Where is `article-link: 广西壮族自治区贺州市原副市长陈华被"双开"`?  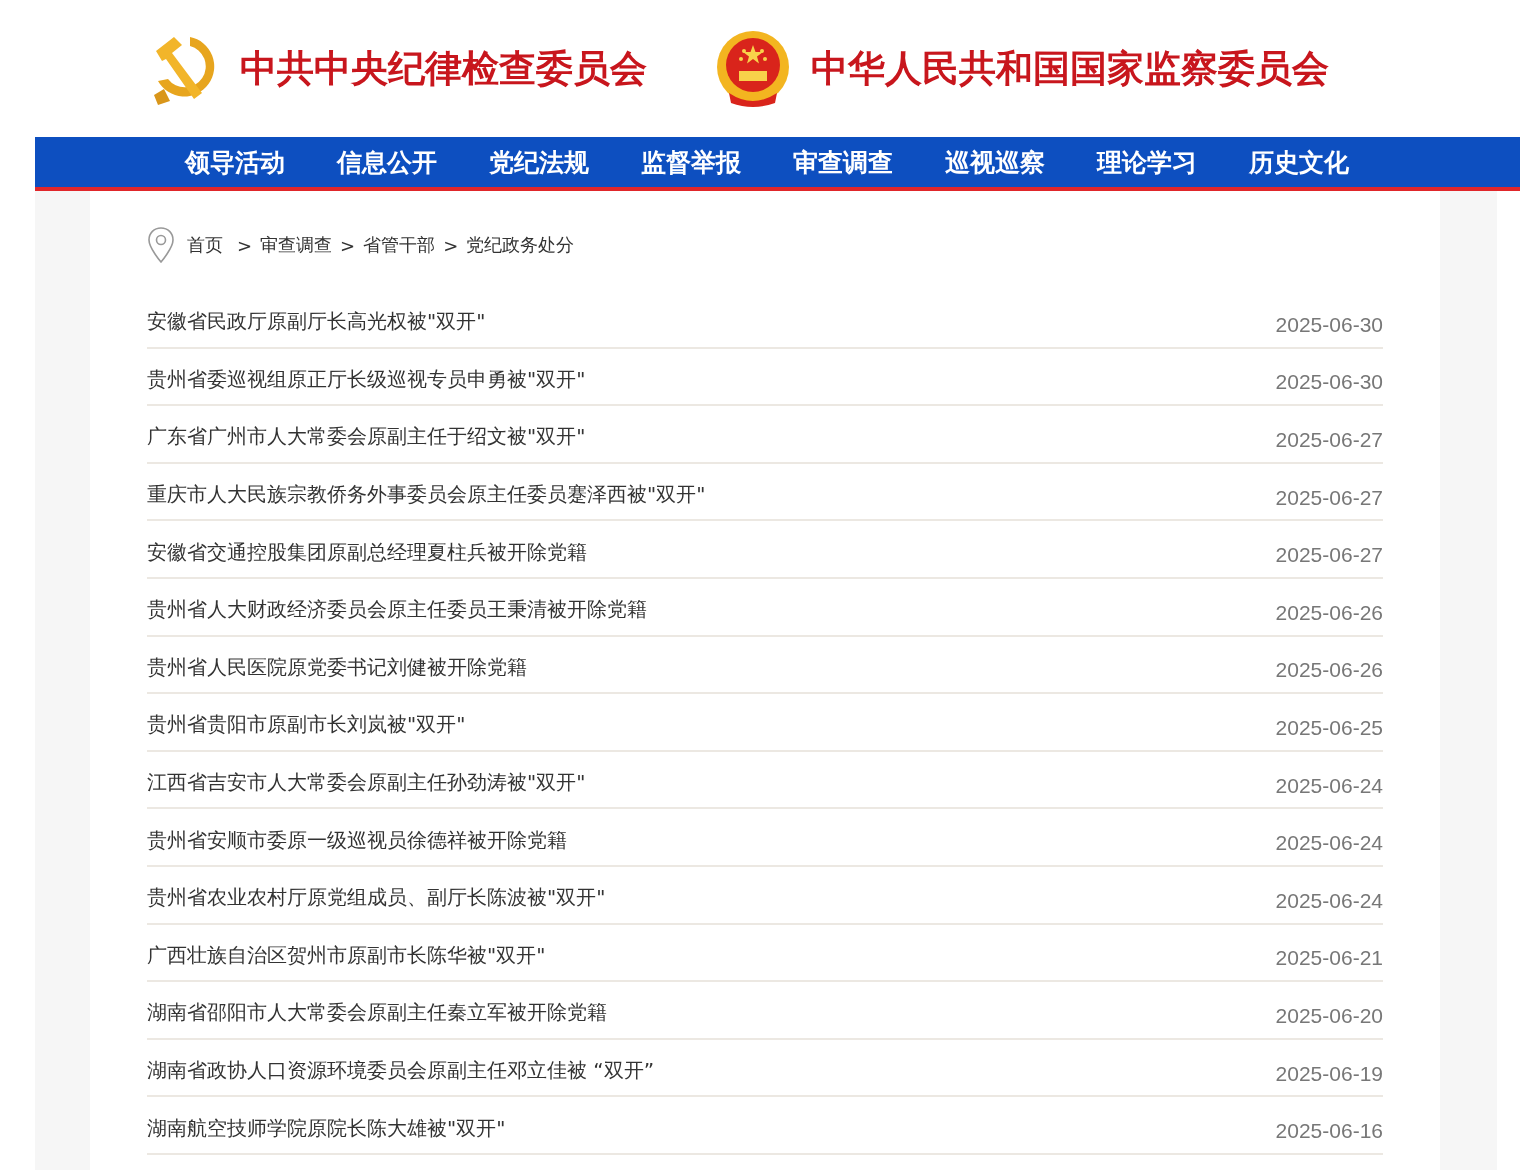 article-link: 广西壮族自治区贺州市原副市长陈华被"双开" is located at coordinates (346, 955).